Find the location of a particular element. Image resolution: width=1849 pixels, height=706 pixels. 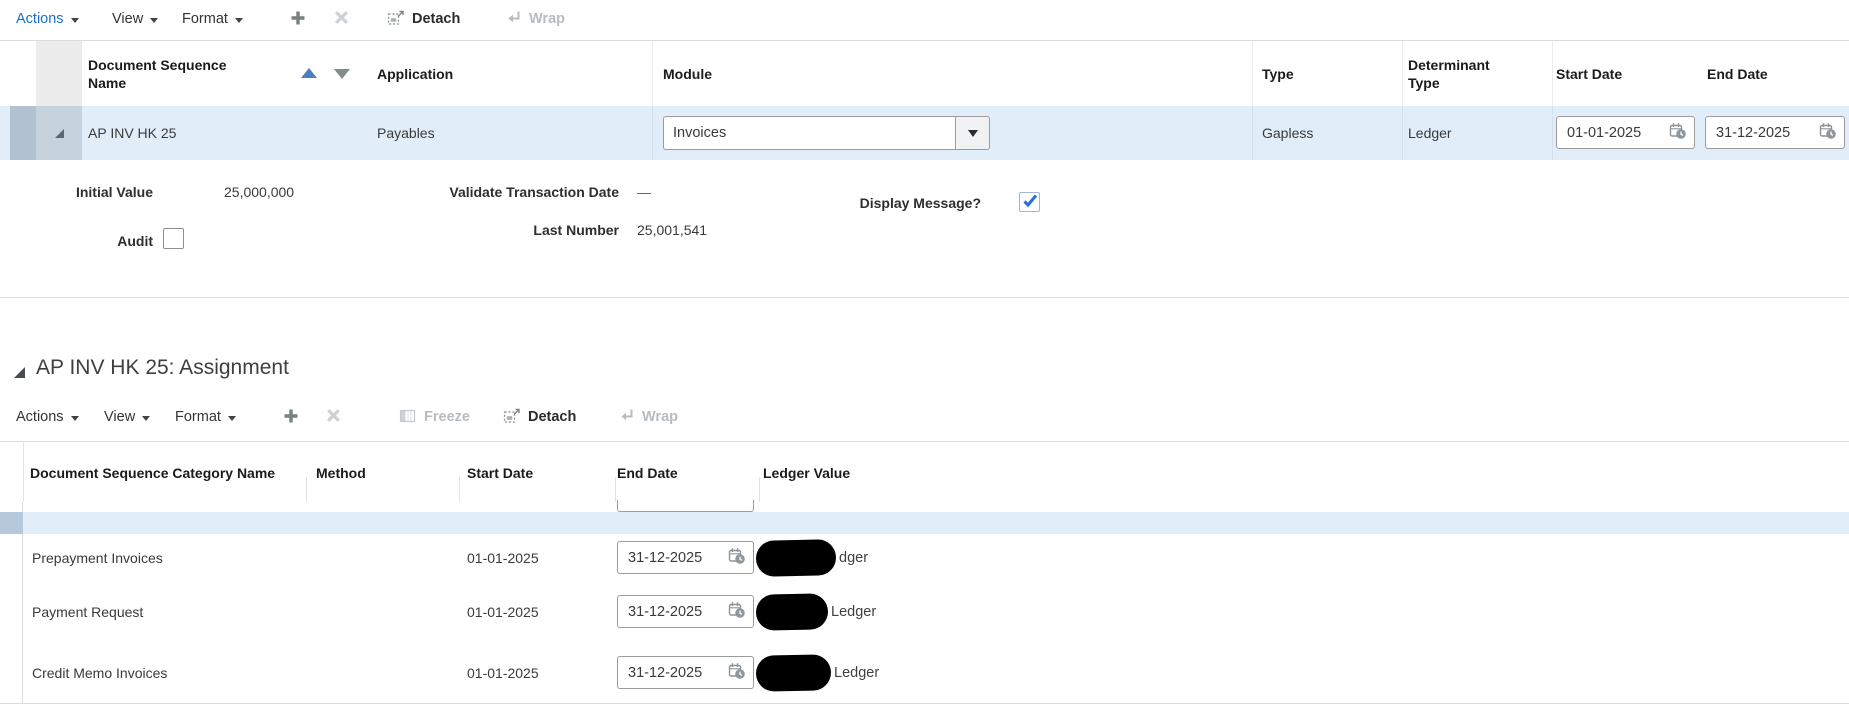

column-header-category-name: Document Sequence Category Name is located at coordinates (155, 472).